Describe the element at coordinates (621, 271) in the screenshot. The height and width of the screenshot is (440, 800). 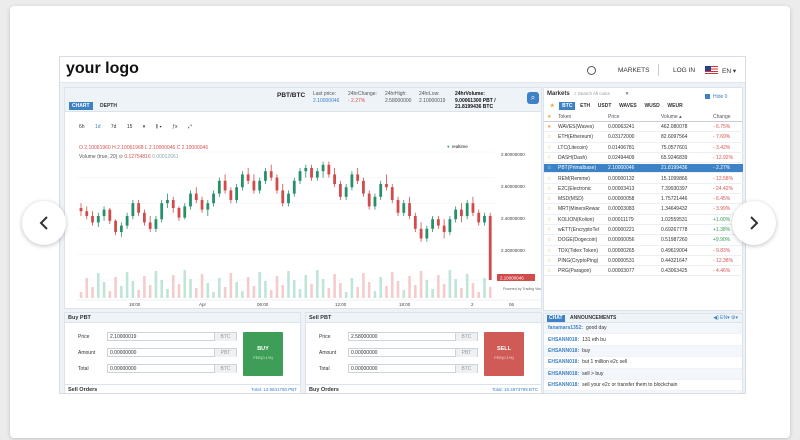
I see `market-price: 0.00003077` at that location.